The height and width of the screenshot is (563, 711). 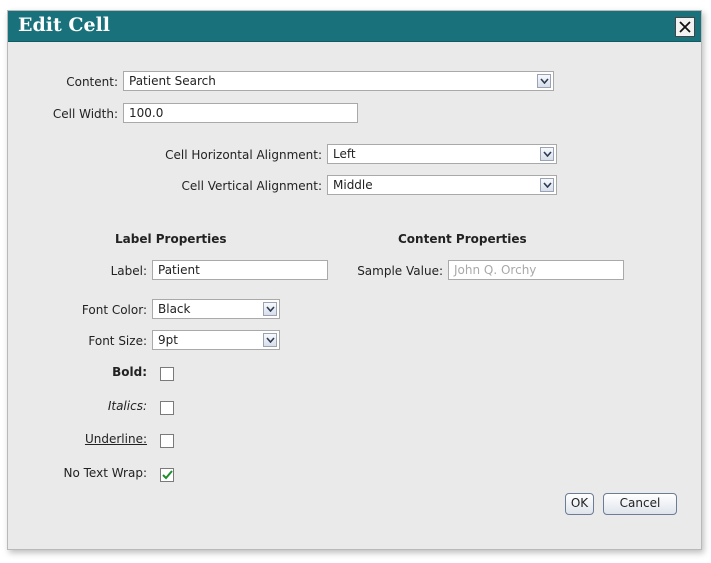 I want to click on font-size-select: 9pt, so click(x=216, y=340).